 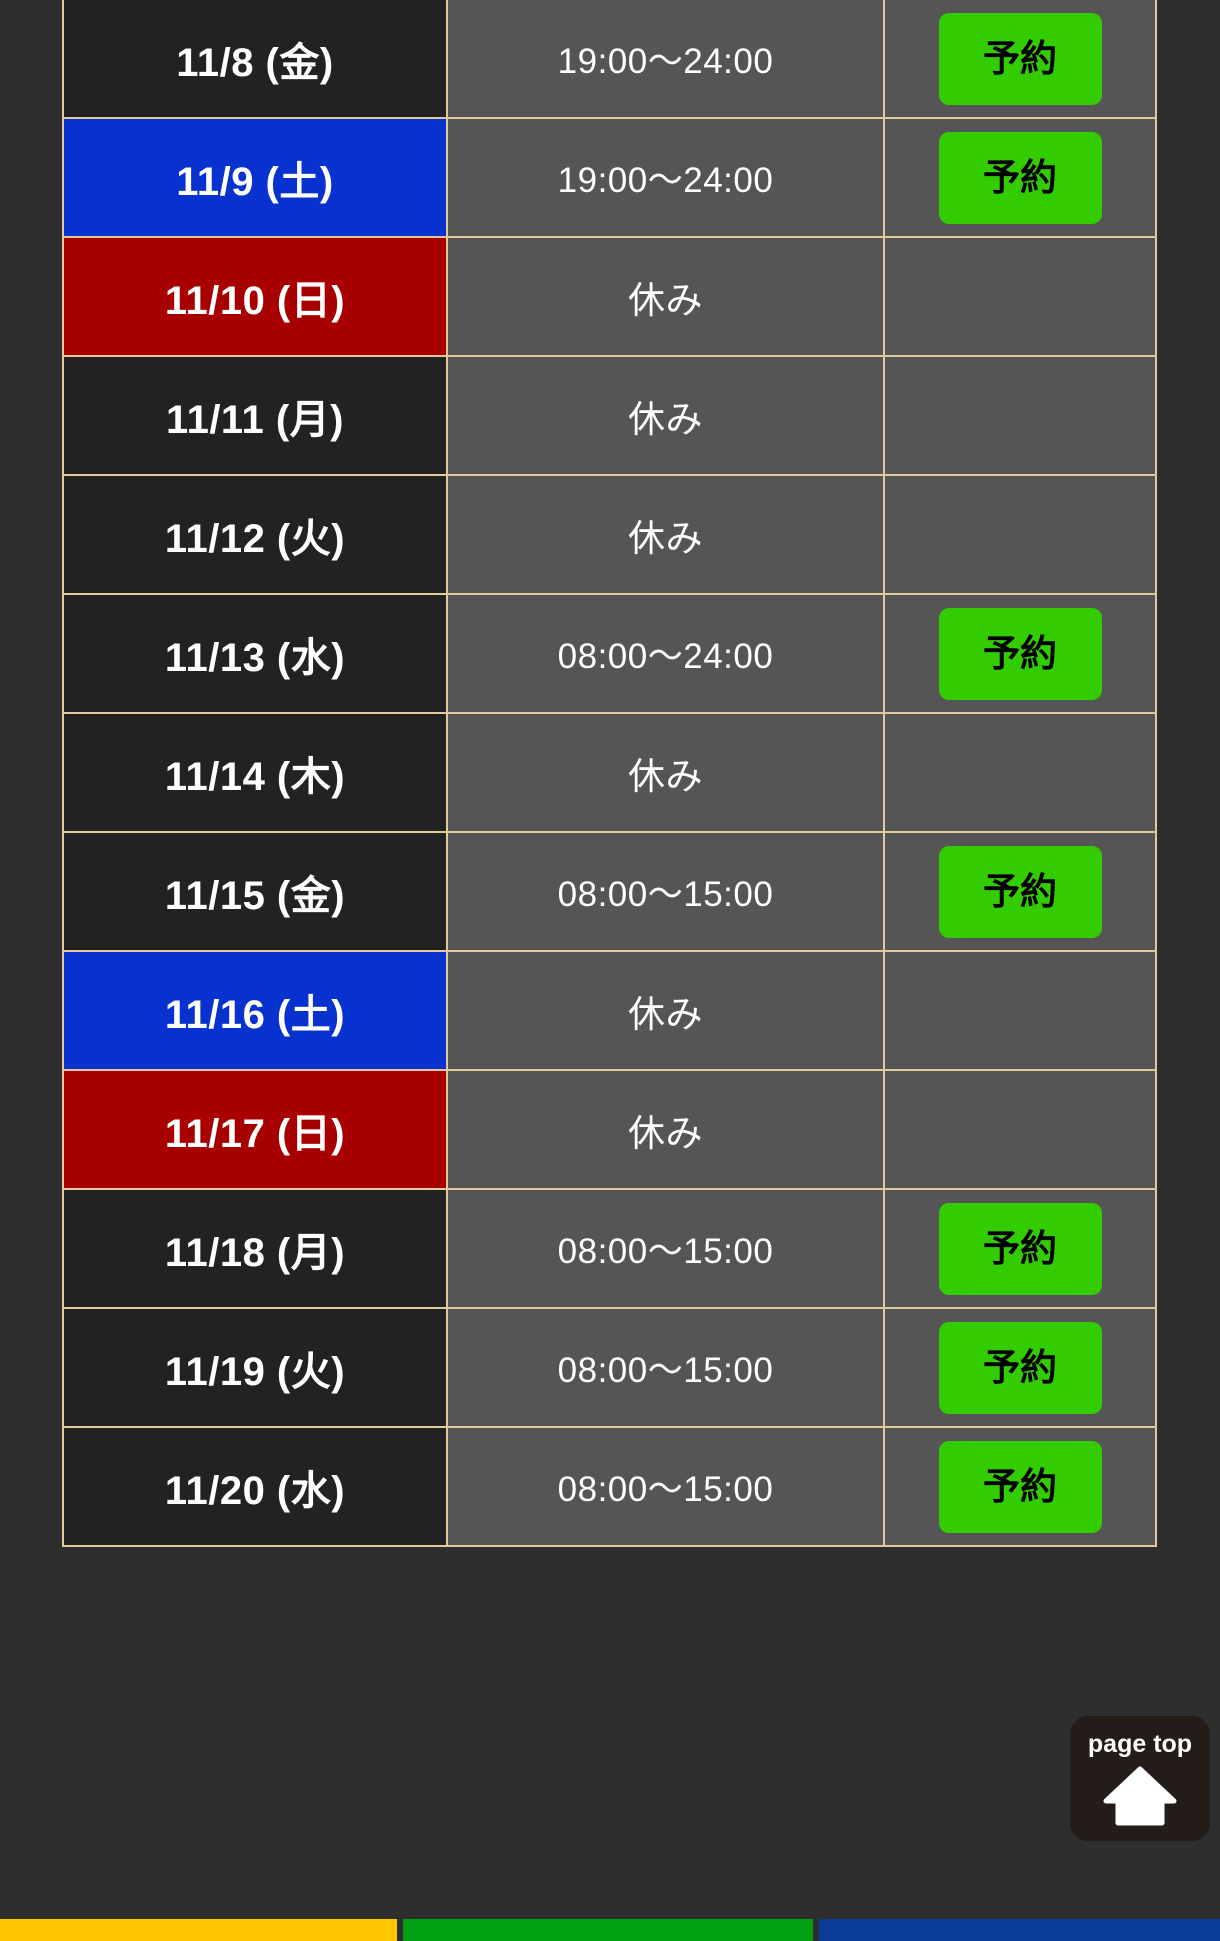 What do you see at coordinates (255, 59) in the screenshot?
I see `cell-date: 11/8 (金)` at bounding box center [255, 59].